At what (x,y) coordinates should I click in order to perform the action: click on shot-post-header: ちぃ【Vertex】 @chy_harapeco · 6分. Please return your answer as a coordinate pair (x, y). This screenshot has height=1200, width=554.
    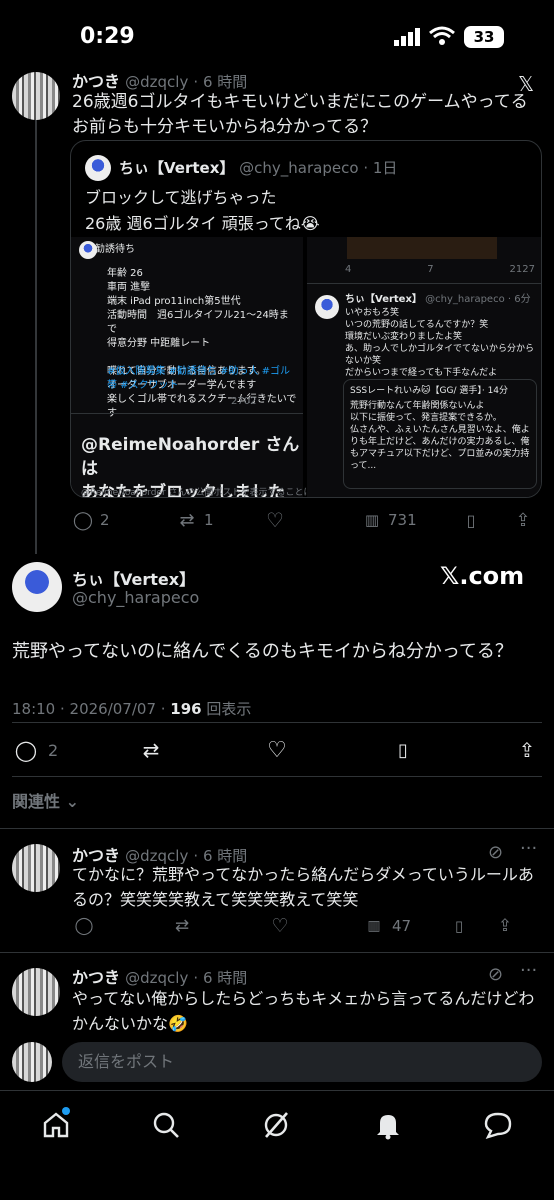
    Looking at the image, I should click on (438, 300).